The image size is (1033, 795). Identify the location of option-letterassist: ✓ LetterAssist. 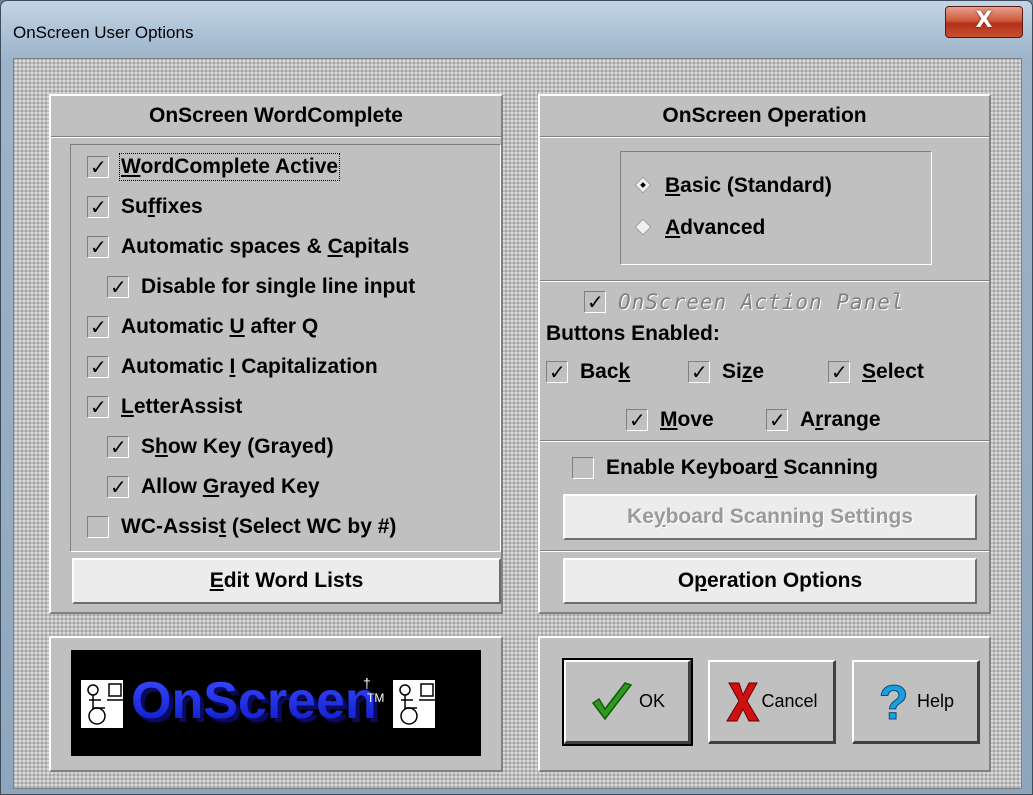
(164, 407).